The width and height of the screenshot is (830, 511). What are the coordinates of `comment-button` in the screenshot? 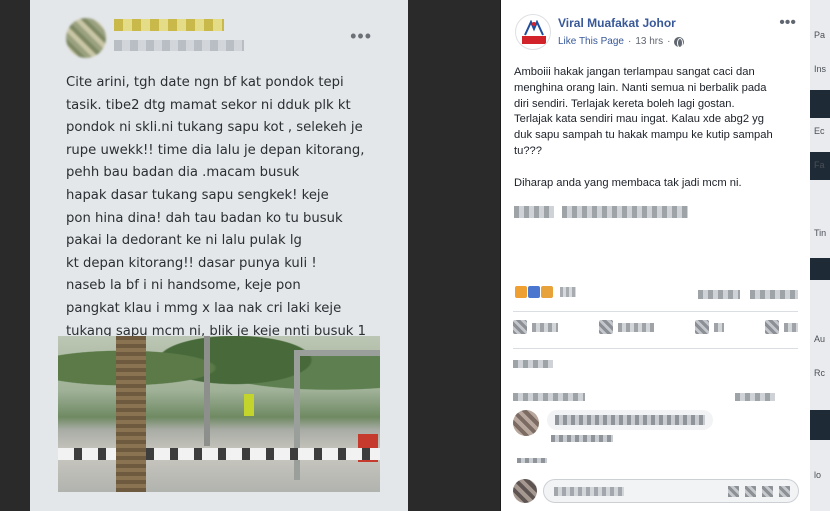 It's located at (626, 327).